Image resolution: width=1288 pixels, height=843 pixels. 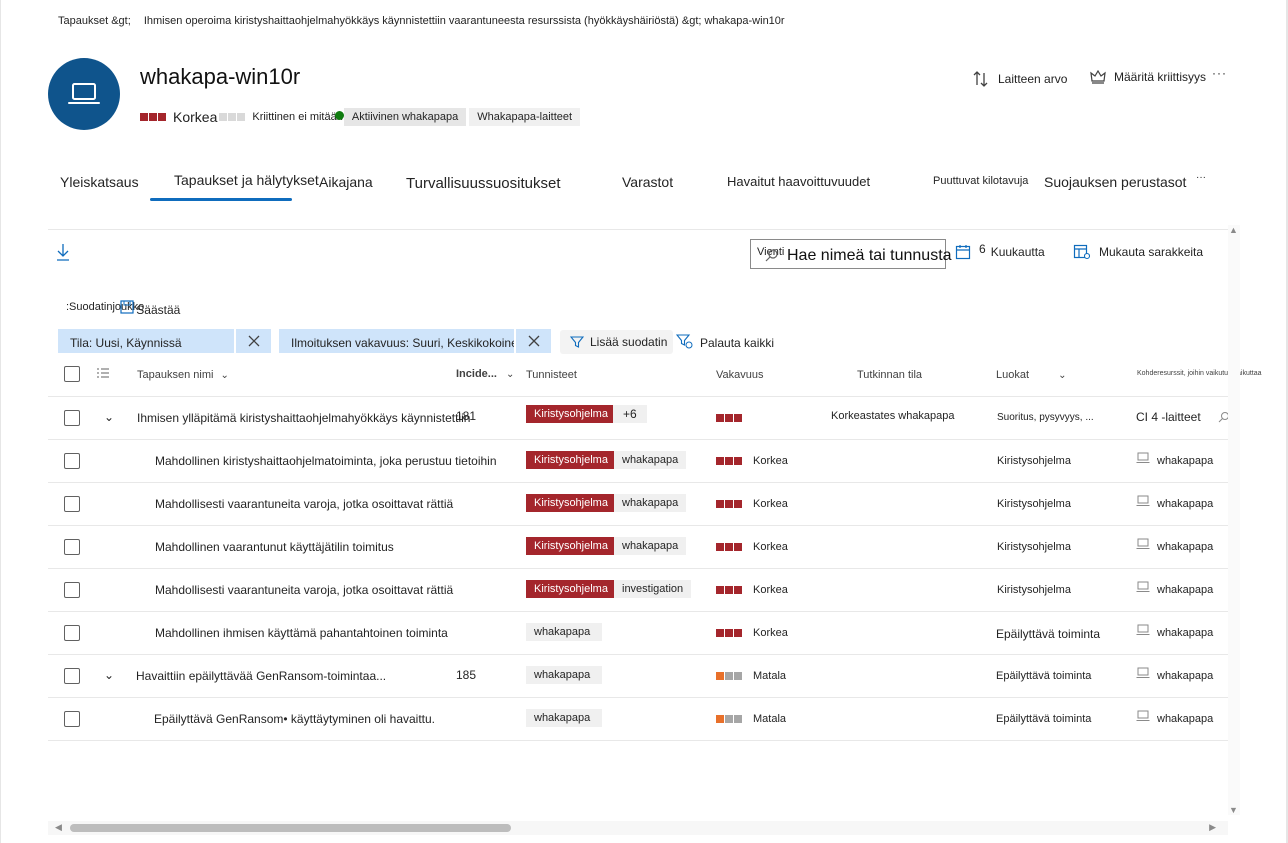 What do you see at coordinates (525, 117) in the screenshot?
I see `device-group-tag: Whakapapa-laitteet` at bounding box center [525, 117].